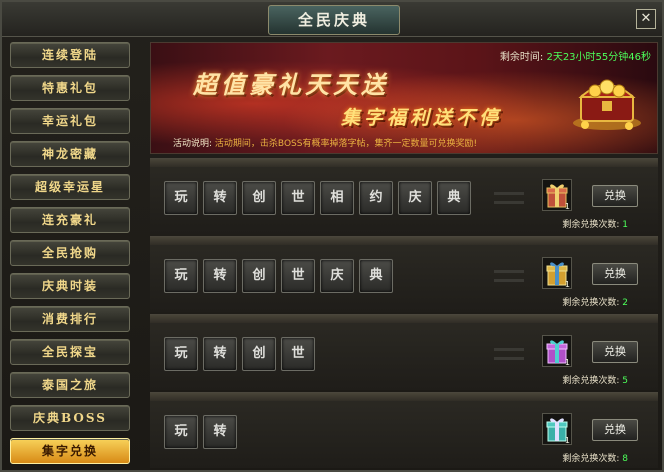  I want to click on window-title: 全民庆典, so click(334, 20).